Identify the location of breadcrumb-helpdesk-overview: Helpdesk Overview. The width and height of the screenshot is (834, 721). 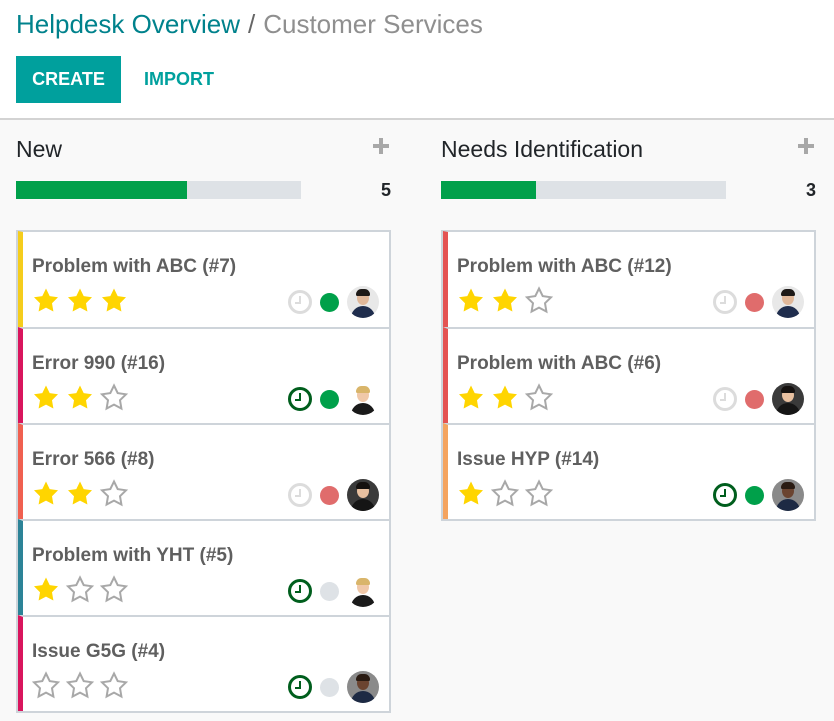
(128, 24).